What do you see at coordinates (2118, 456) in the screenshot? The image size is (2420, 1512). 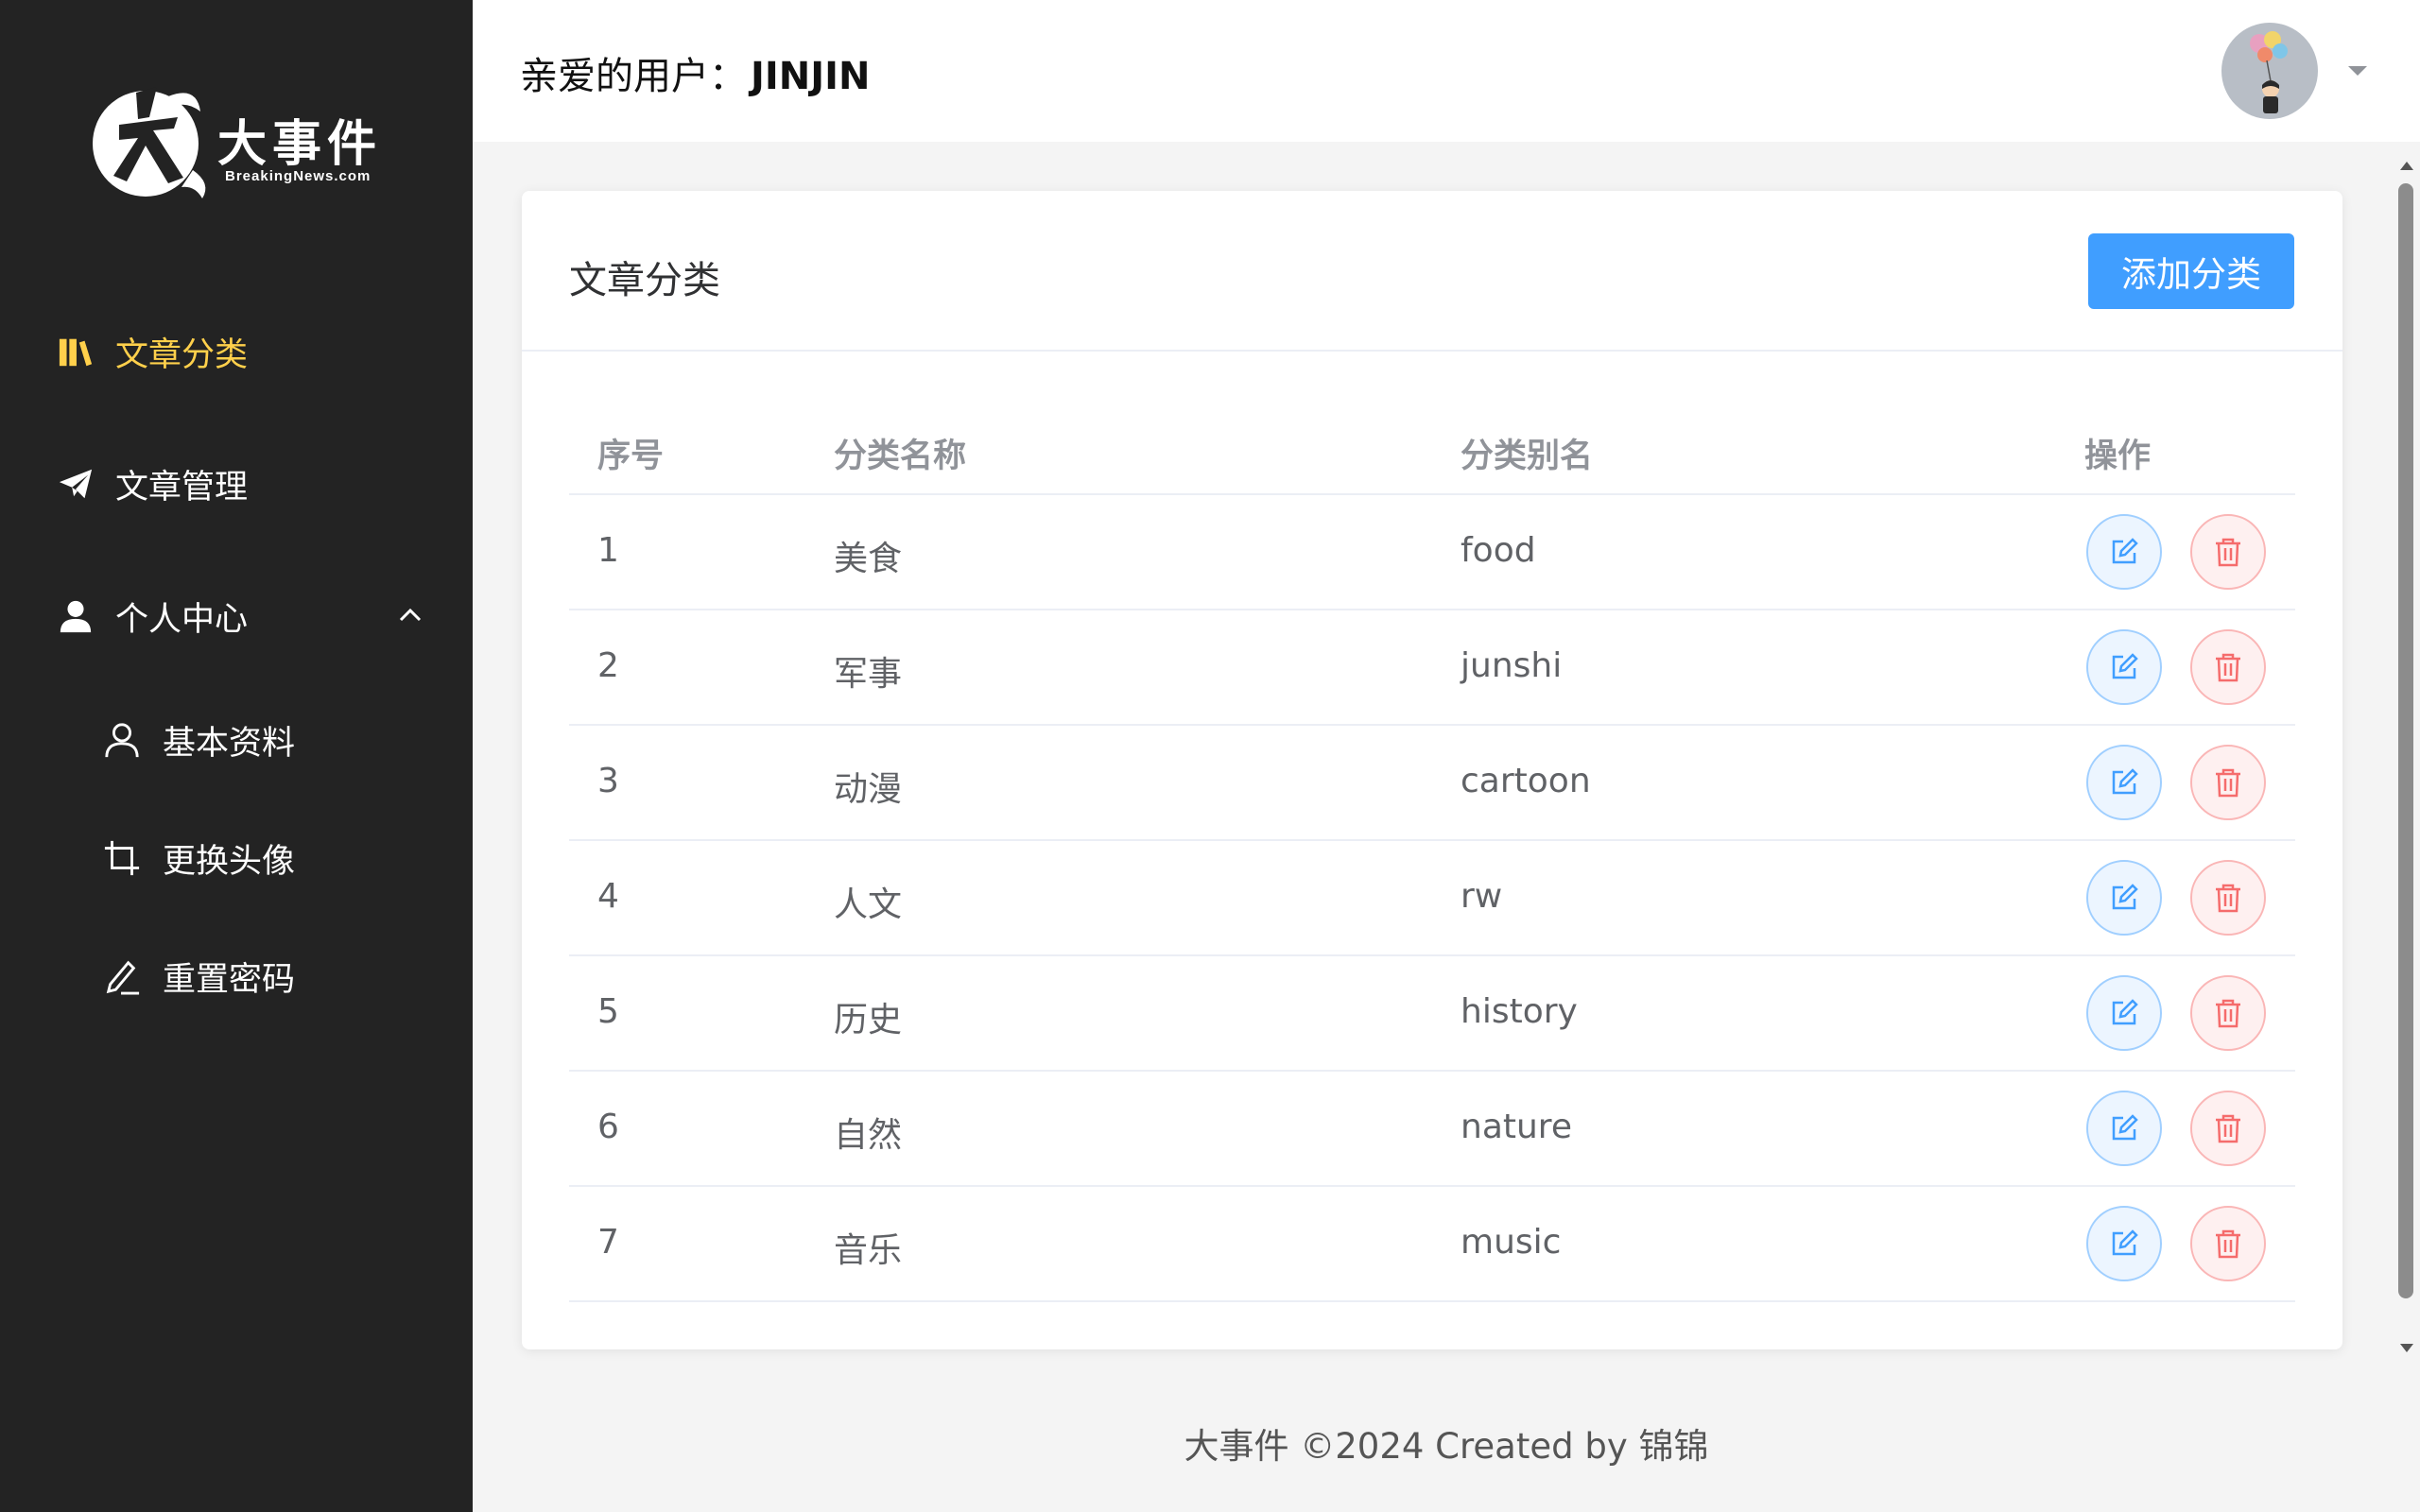 I see `column-header-actions: 操作` at bounding box center [2118, 456].